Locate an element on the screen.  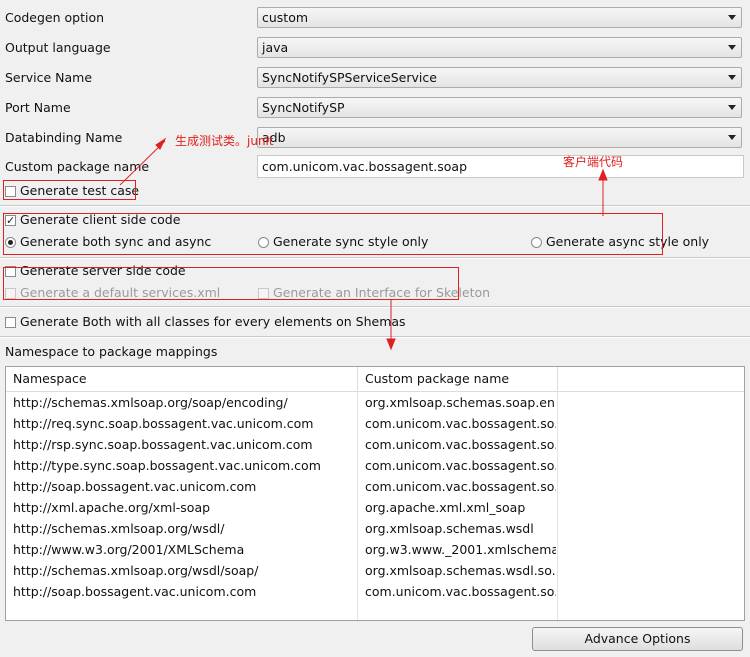
annotation-test-class-text: 生成测试类。junit is located at coordinates (224, 141).